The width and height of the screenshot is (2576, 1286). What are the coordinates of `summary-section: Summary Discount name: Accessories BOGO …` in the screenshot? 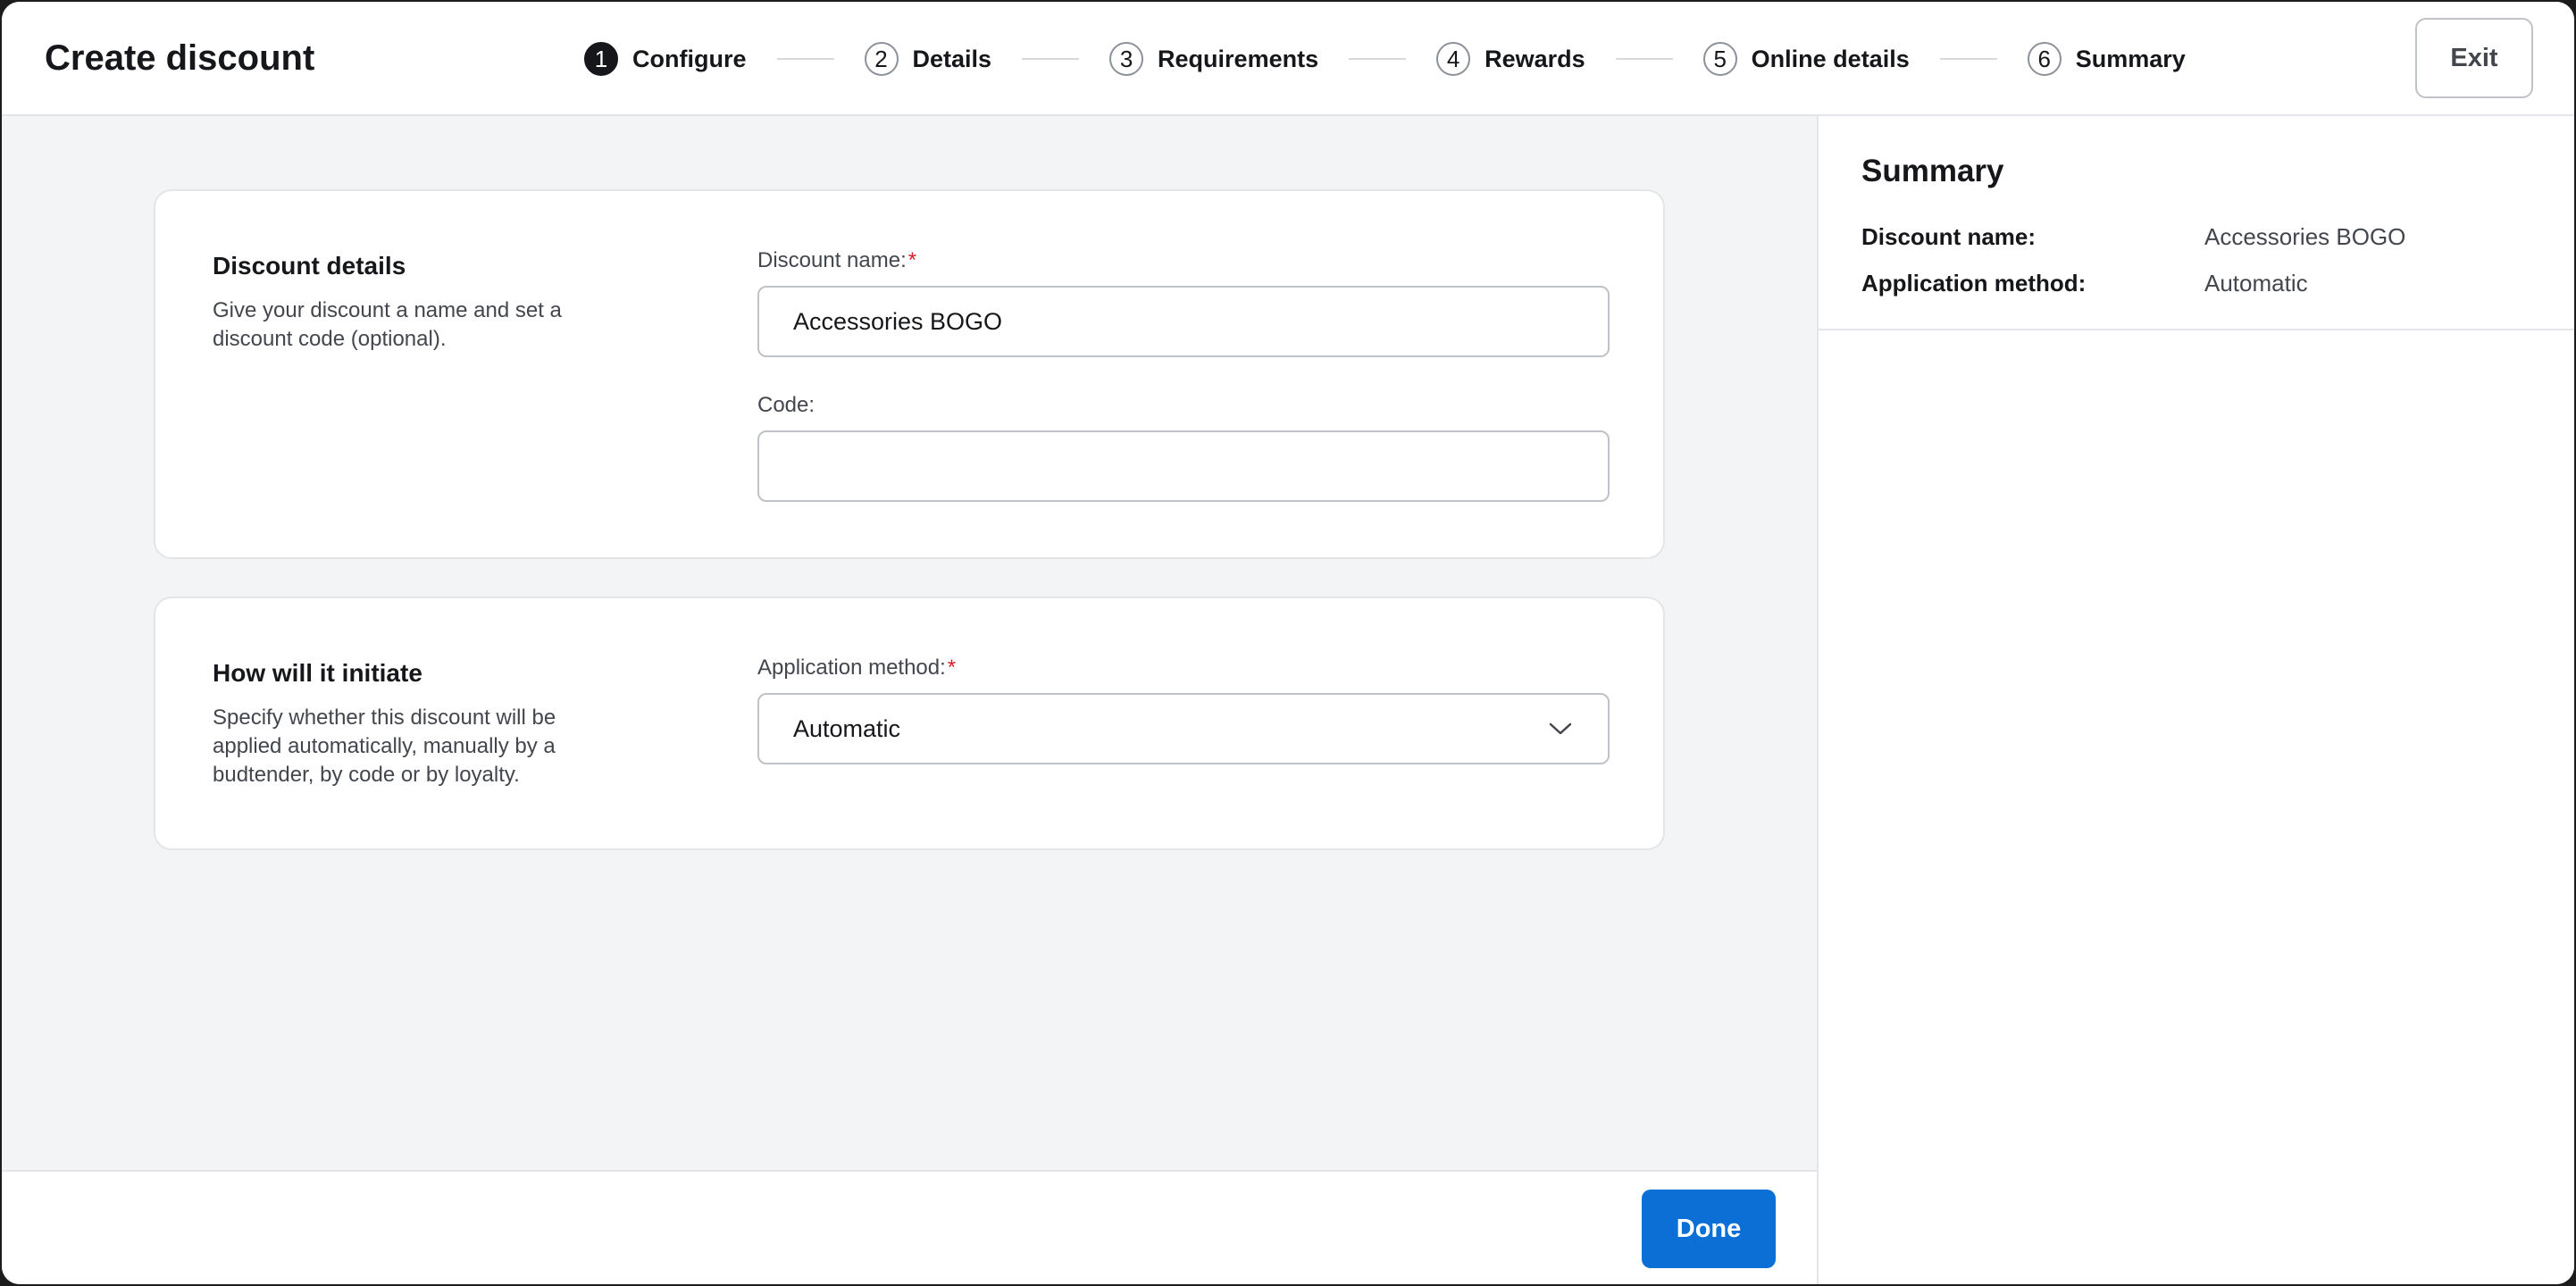 It's located at (2196, 223).